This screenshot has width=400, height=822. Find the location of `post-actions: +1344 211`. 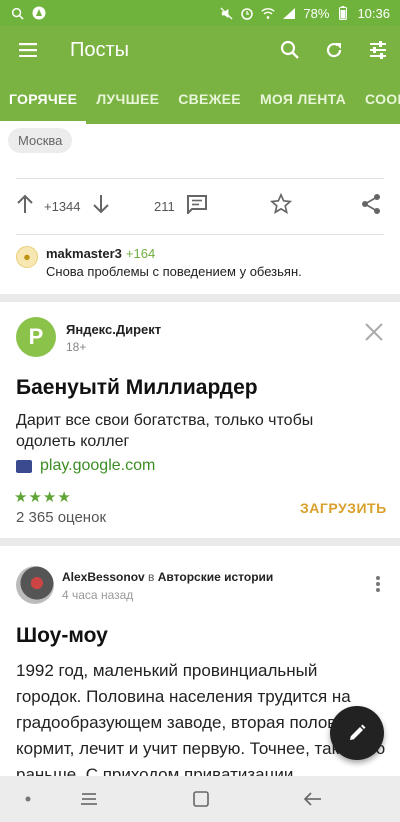

post-actions: +1344 211 is located at coordinates (200, 206).